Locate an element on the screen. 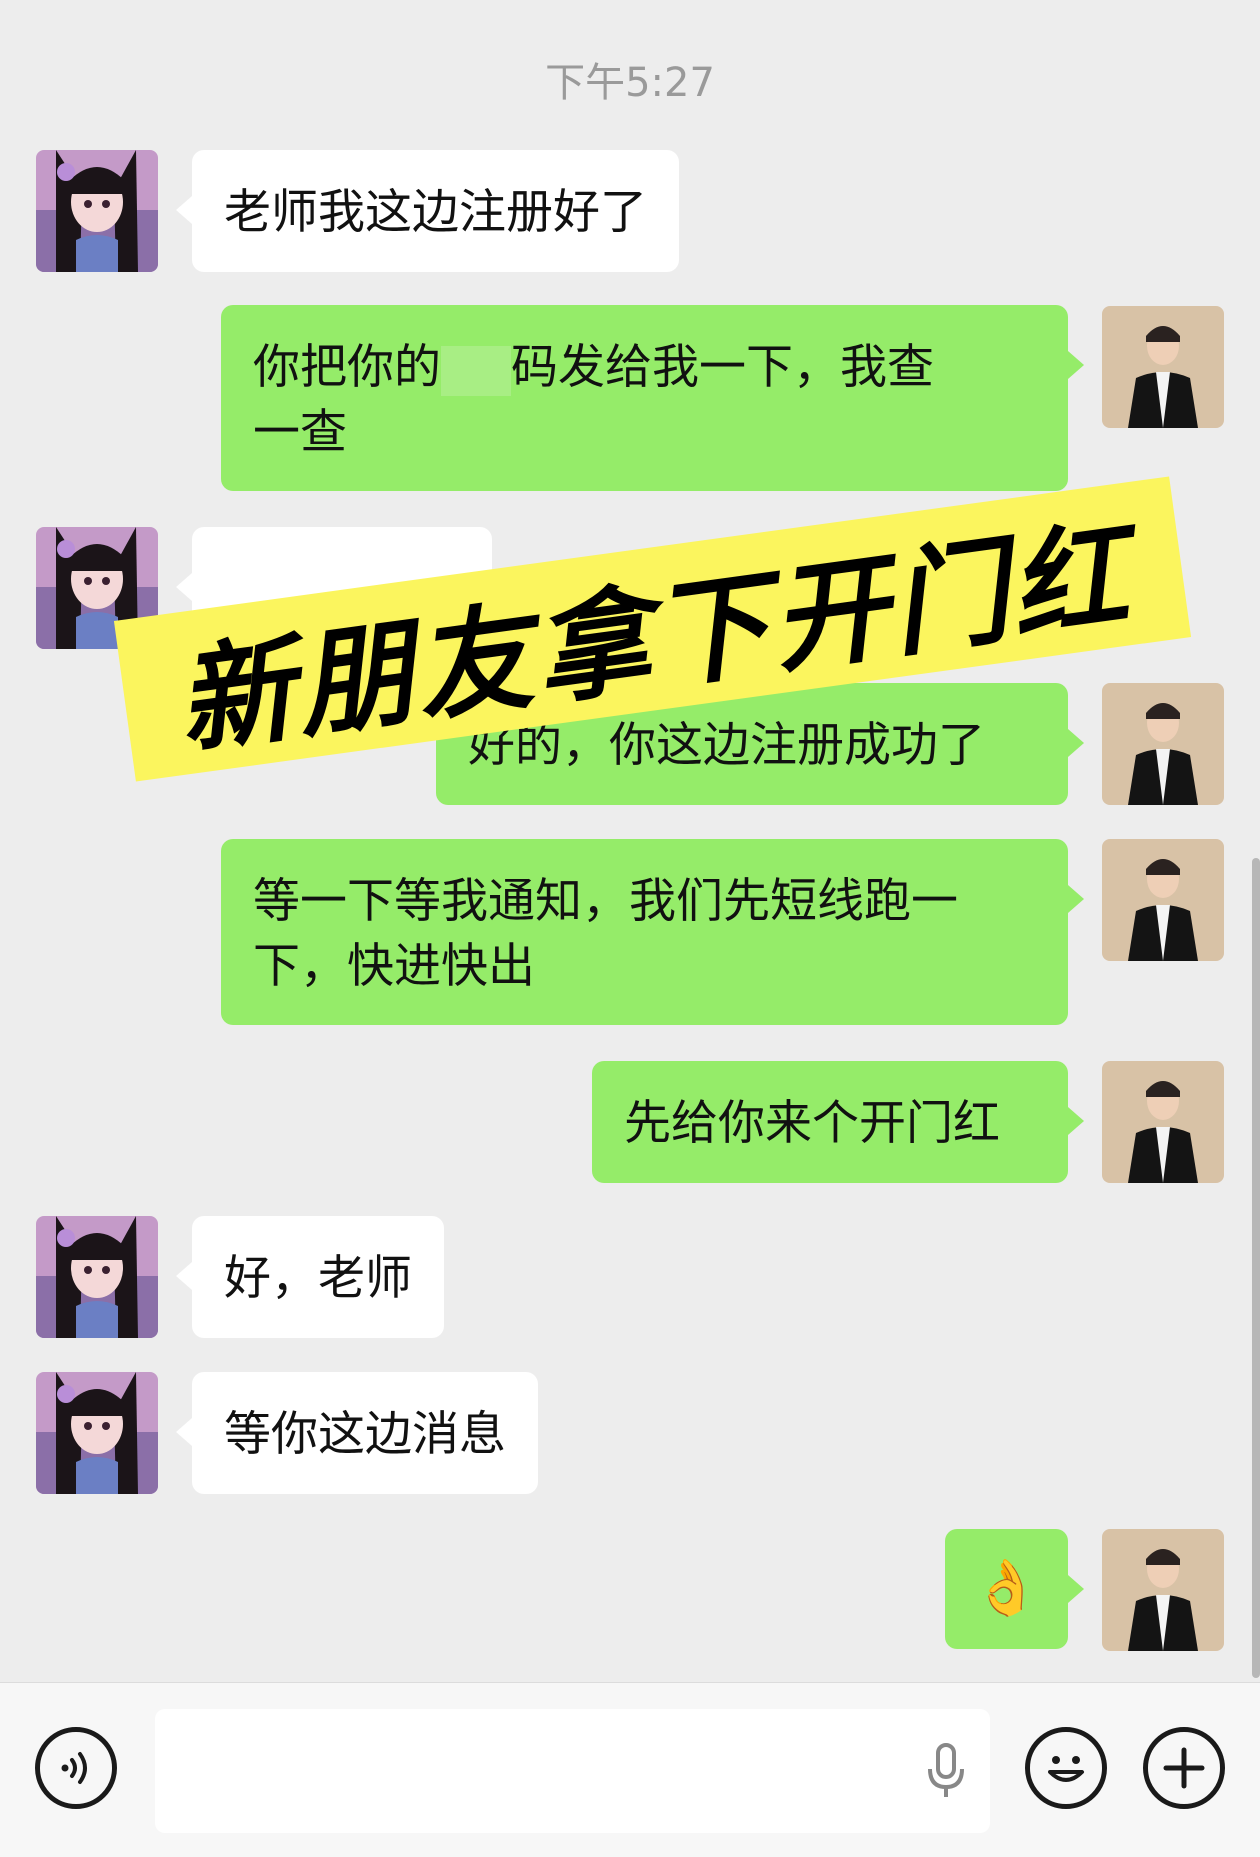 Image resolution: width=1260 pixels, height=1857 pixels. message-text: 等你这边消息 is located at coordinates (365, 1434).